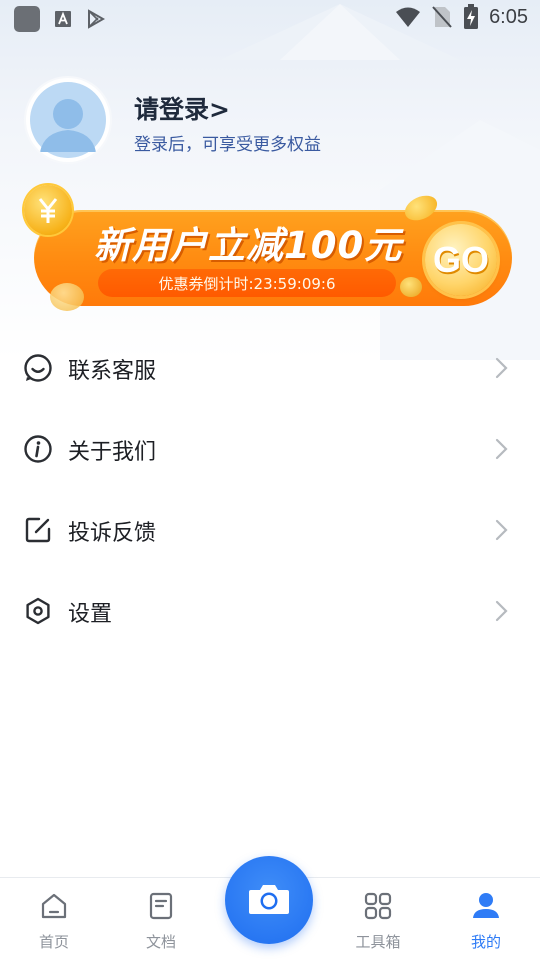  Describe the element at coordinates (38, 530) in the screenshot. I see `edit-icon` at that location.